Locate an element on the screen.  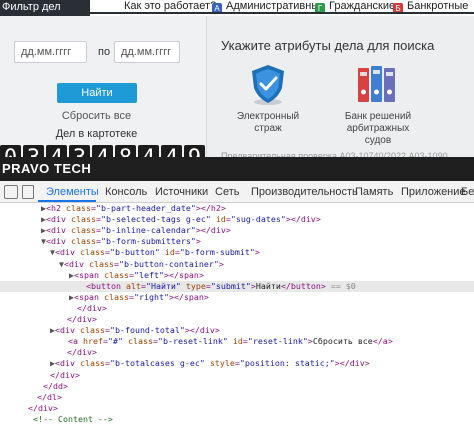
card-decisions-bank: Банк решений арбитражных судов is located at coordinates (378, 104).